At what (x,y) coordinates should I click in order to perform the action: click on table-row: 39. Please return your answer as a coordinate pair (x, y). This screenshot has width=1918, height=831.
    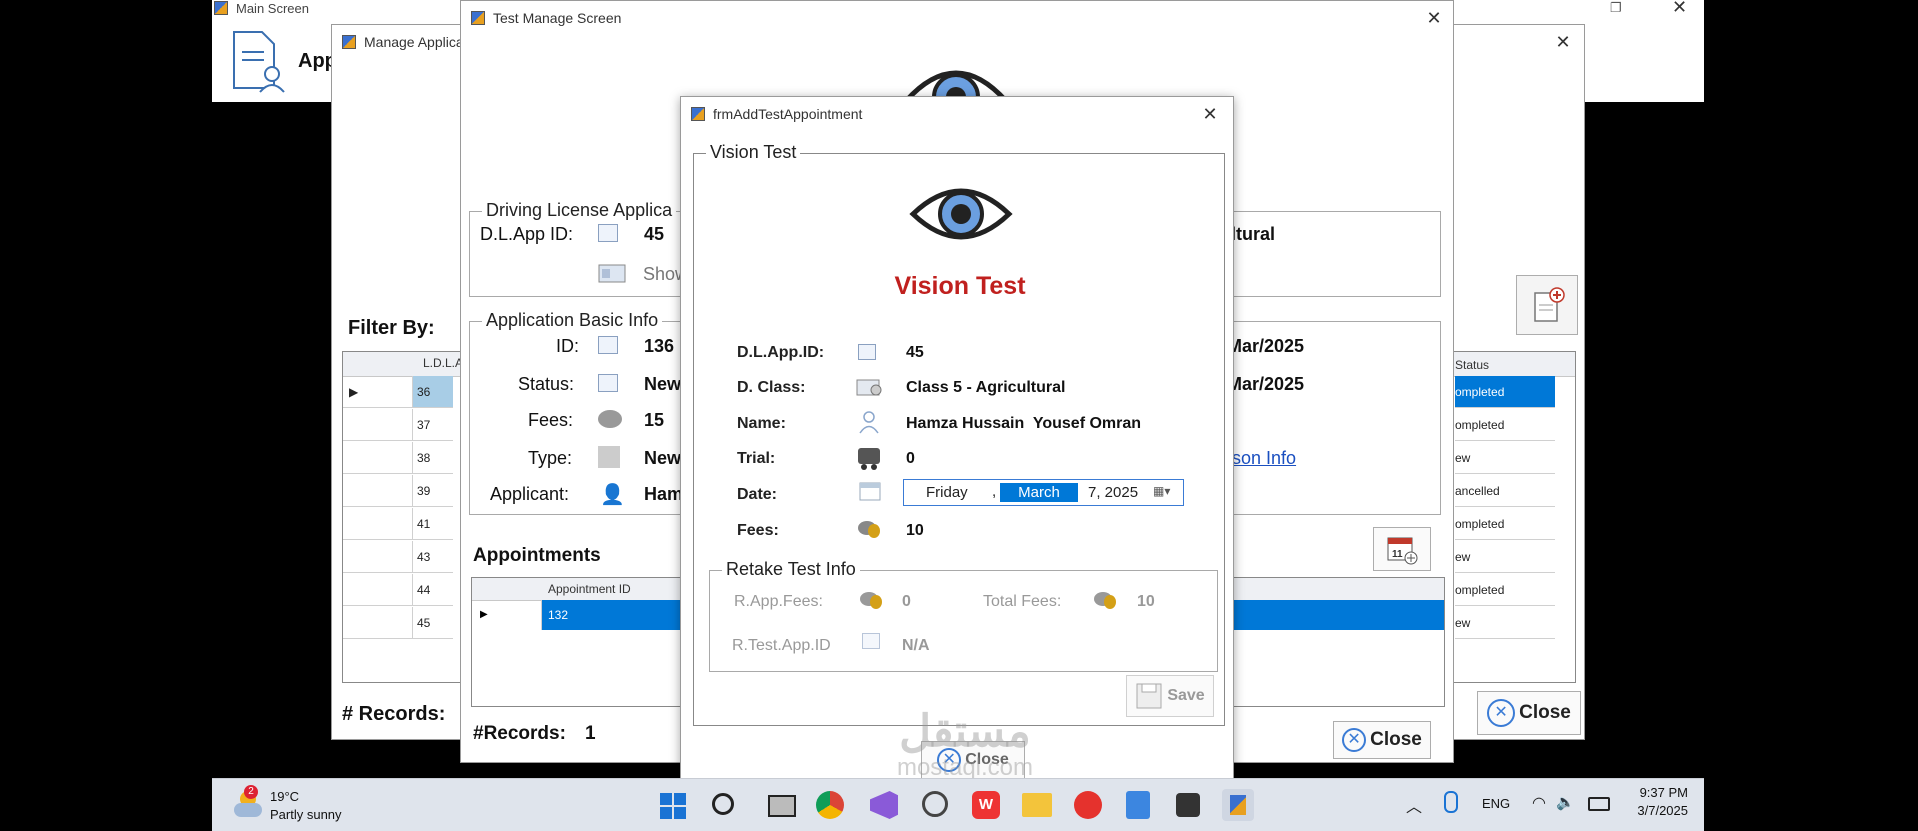
    Looking at the image, I should click on (433, 491).